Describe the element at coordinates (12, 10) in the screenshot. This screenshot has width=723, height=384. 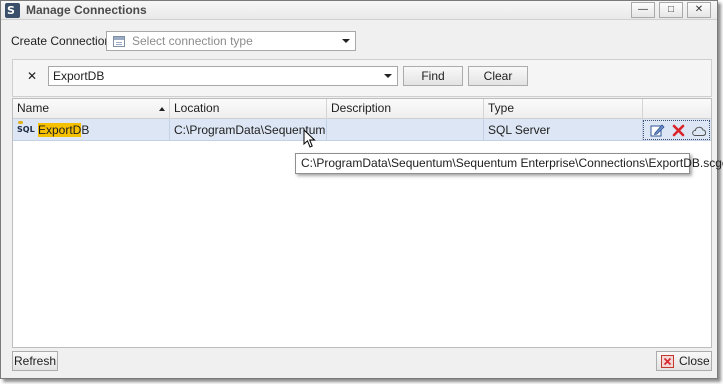
I see `app-logo-icon: S` at that location.